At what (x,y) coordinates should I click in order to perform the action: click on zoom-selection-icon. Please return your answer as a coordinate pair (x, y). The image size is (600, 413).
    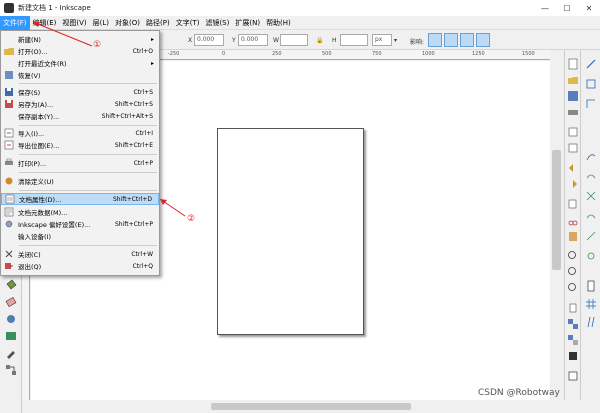
    Looking at the image, I should click on (573, 256).